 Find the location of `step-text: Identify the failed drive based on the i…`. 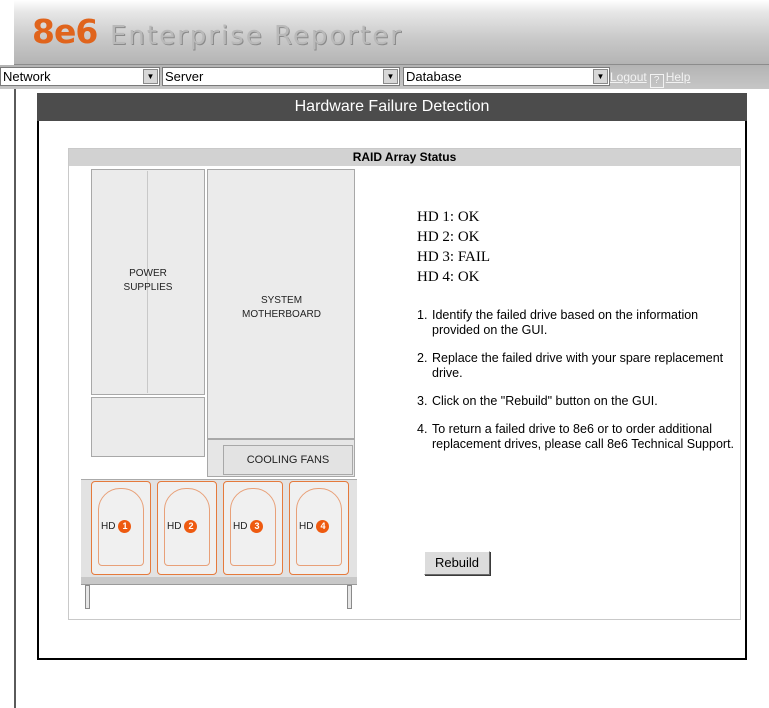

step-text: Identify the failed drive based on the i… is located at coordinates (565, 322).